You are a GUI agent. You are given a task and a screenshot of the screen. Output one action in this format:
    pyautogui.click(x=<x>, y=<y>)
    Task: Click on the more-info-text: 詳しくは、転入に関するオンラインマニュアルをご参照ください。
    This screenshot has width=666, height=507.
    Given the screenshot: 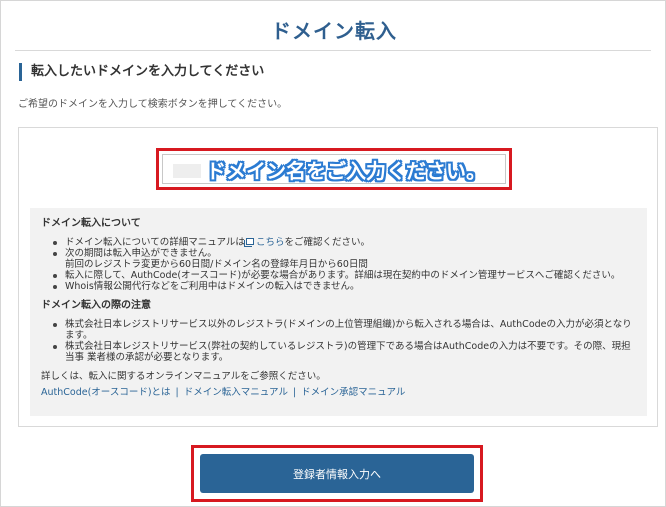 What is the action you would take?
    pyautogui.click(x=183, y=376)
    